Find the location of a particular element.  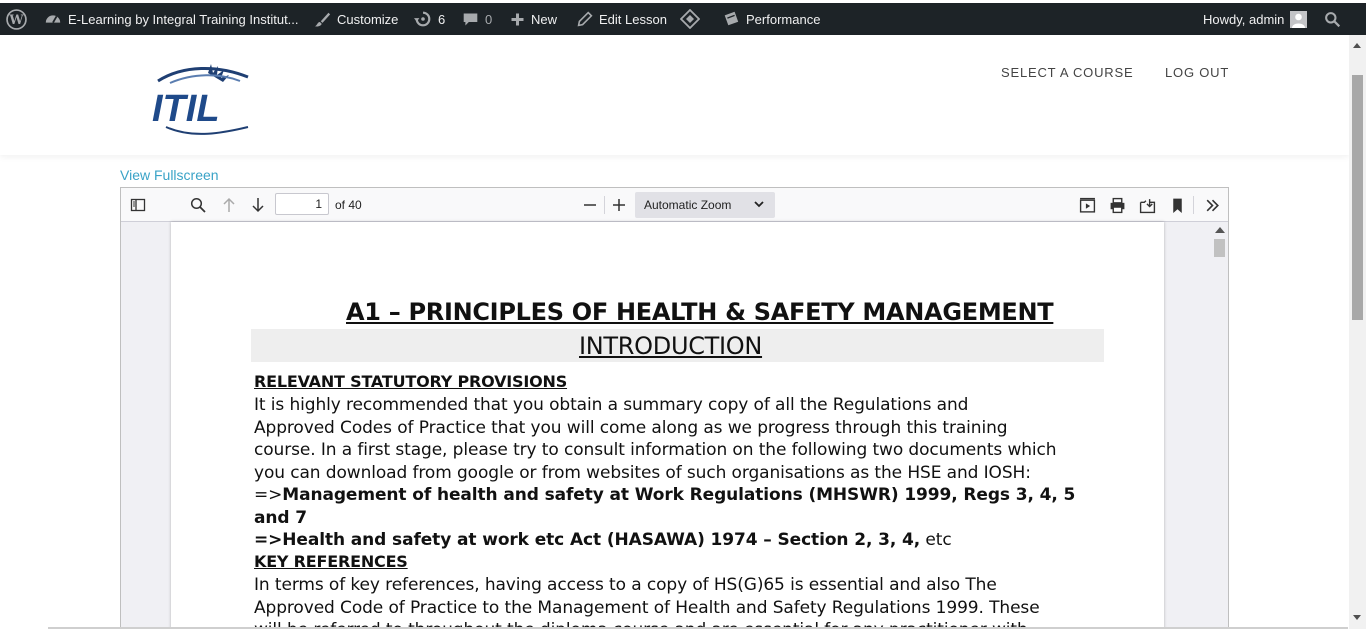

svg-text: W is located at coordinates (16, 19).